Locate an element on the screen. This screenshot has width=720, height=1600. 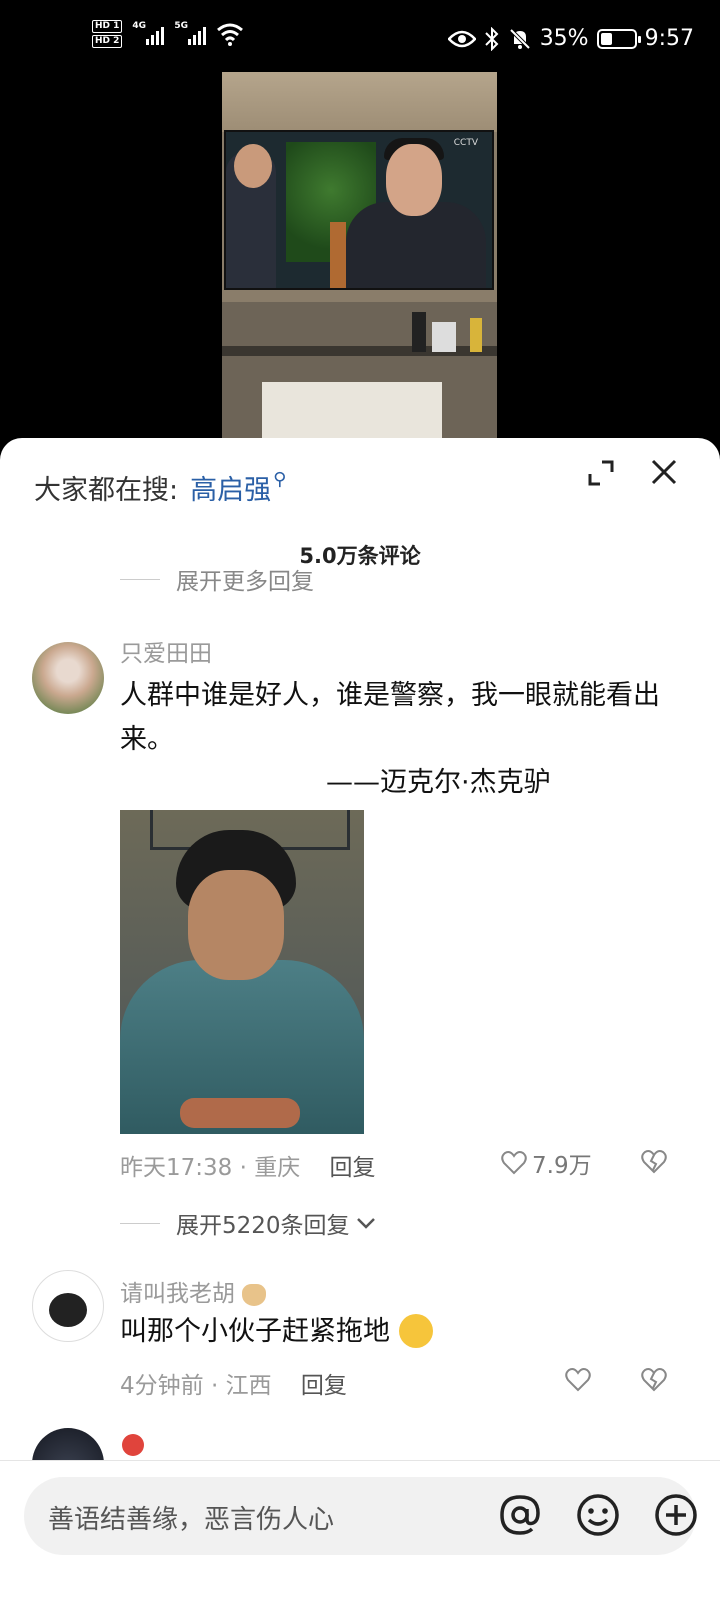
username-text: 请叫我老胡 is located at coordinates (177, 1294).